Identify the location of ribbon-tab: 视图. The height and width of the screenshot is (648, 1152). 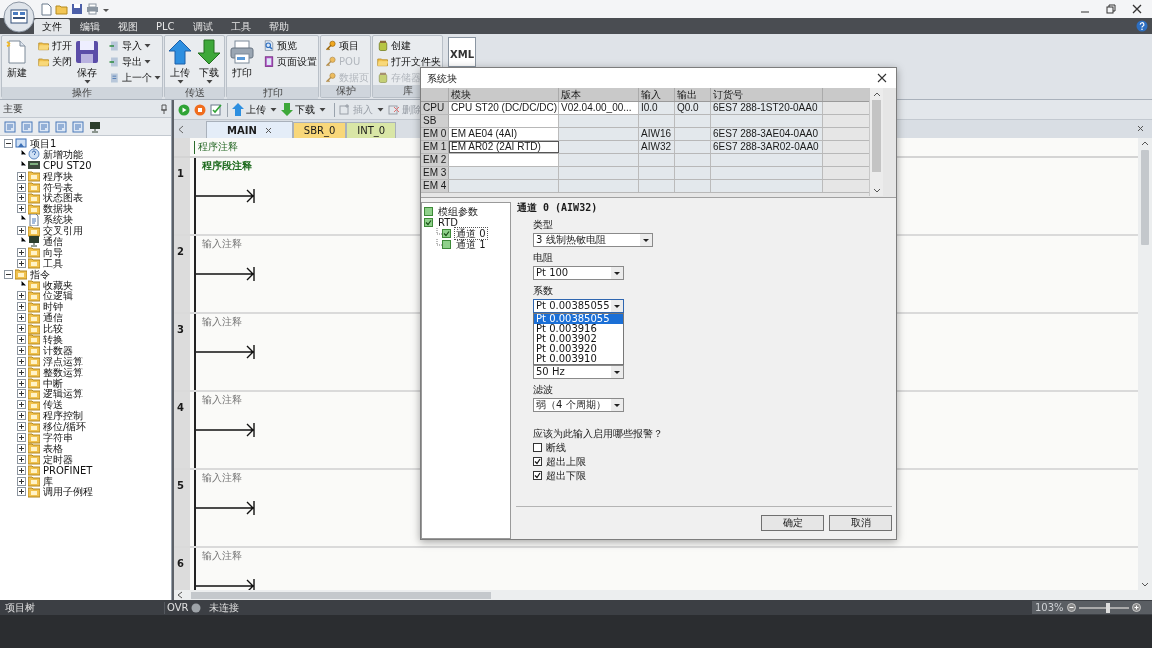
(128, 26).